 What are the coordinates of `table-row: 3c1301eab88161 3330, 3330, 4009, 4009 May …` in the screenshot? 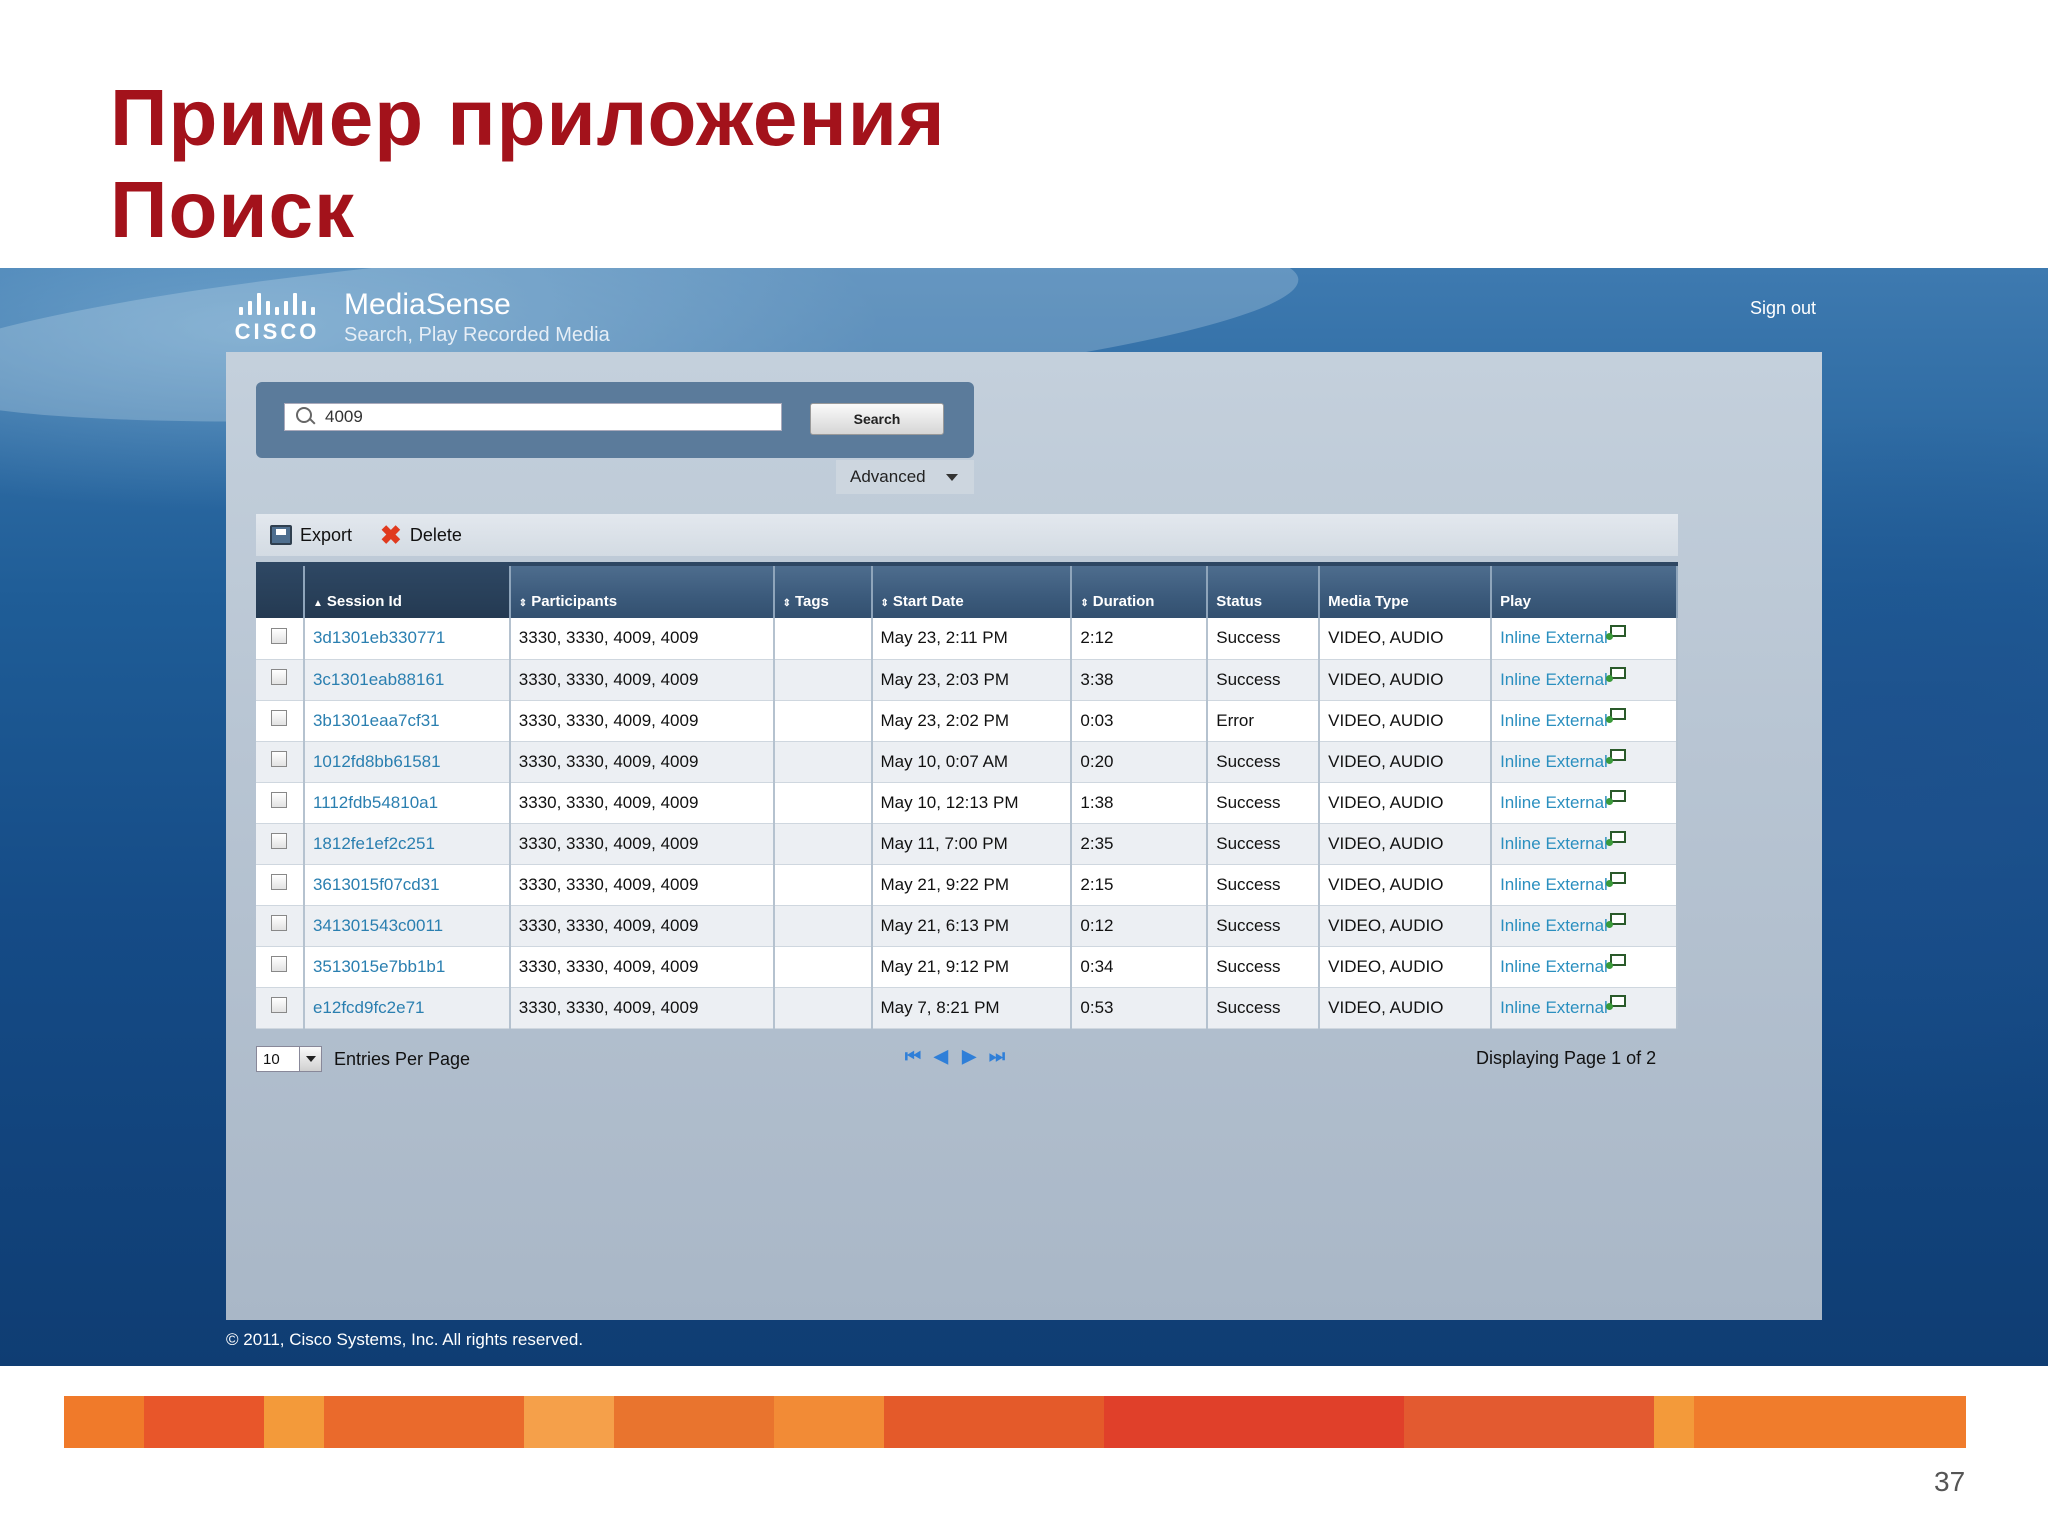 It's located at (967, 680).